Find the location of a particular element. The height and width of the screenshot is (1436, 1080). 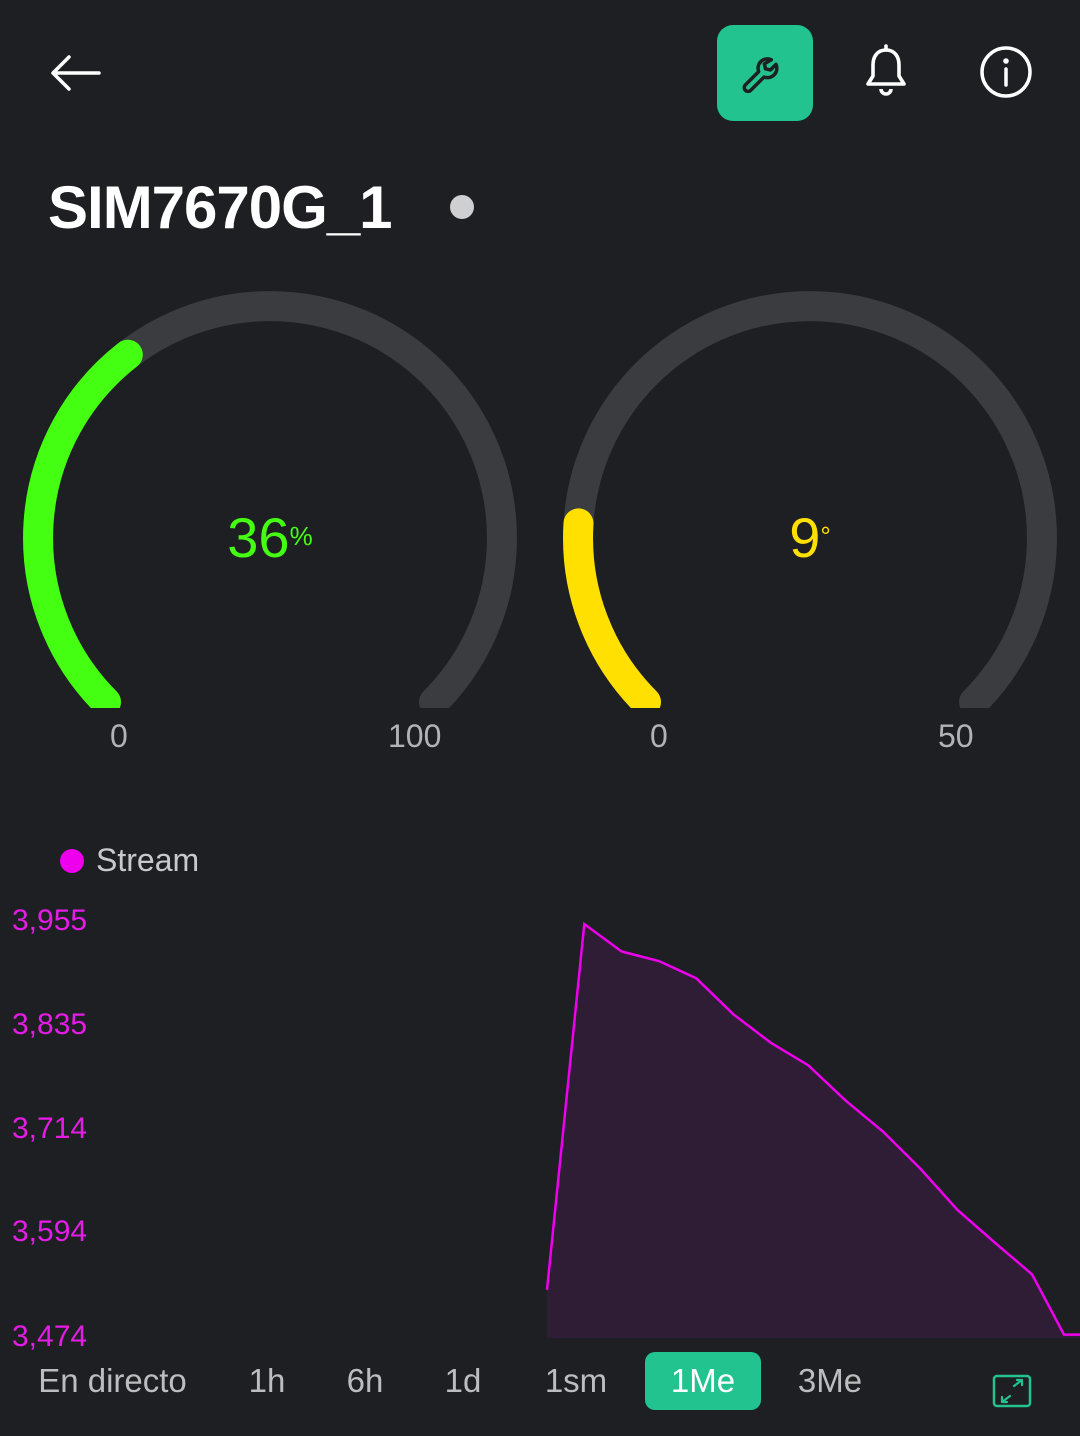

legend-dot is located at coordinates (72, 860).